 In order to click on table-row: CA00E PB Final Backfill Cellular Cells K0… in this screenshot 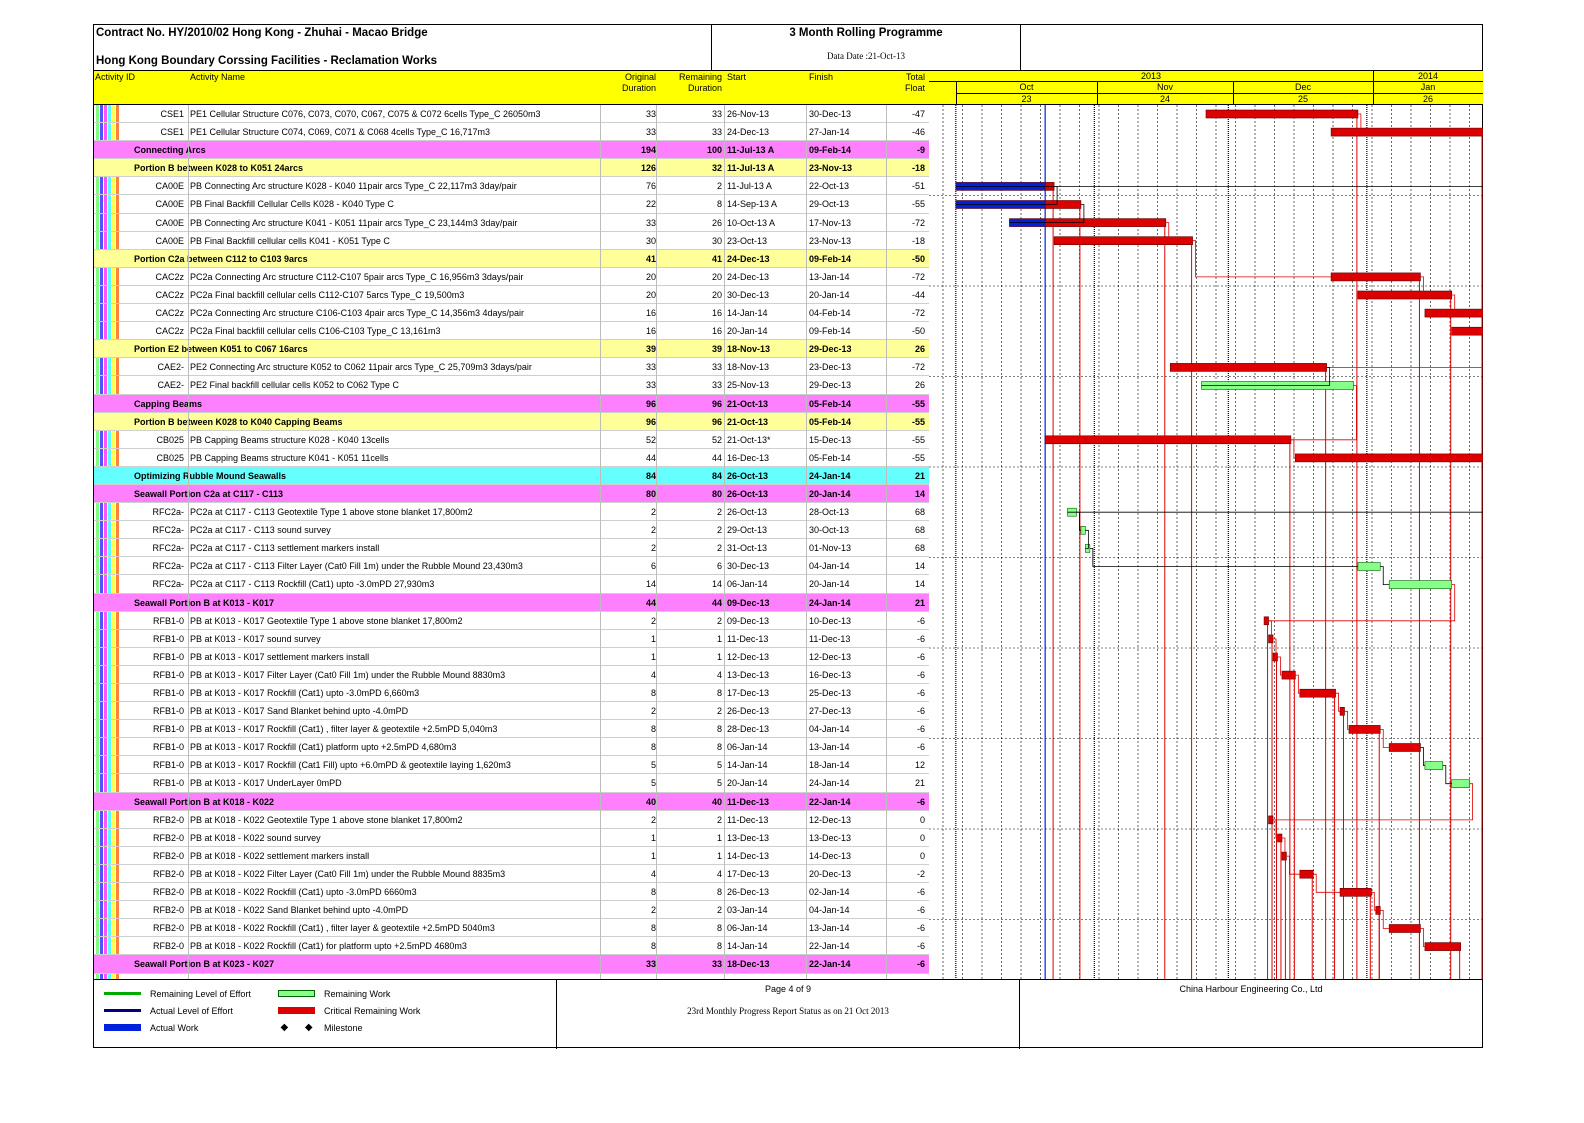, I will do `click(511, 204)`.